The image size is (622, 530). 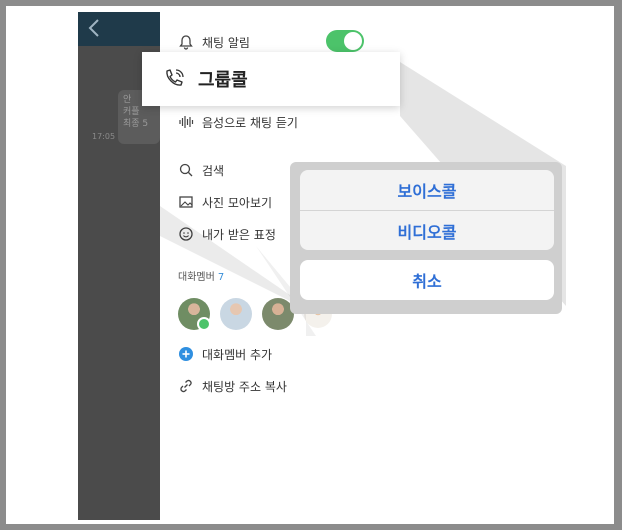 I want to click on voice-call-button: 보이스콜, so click(x=427, y=190).